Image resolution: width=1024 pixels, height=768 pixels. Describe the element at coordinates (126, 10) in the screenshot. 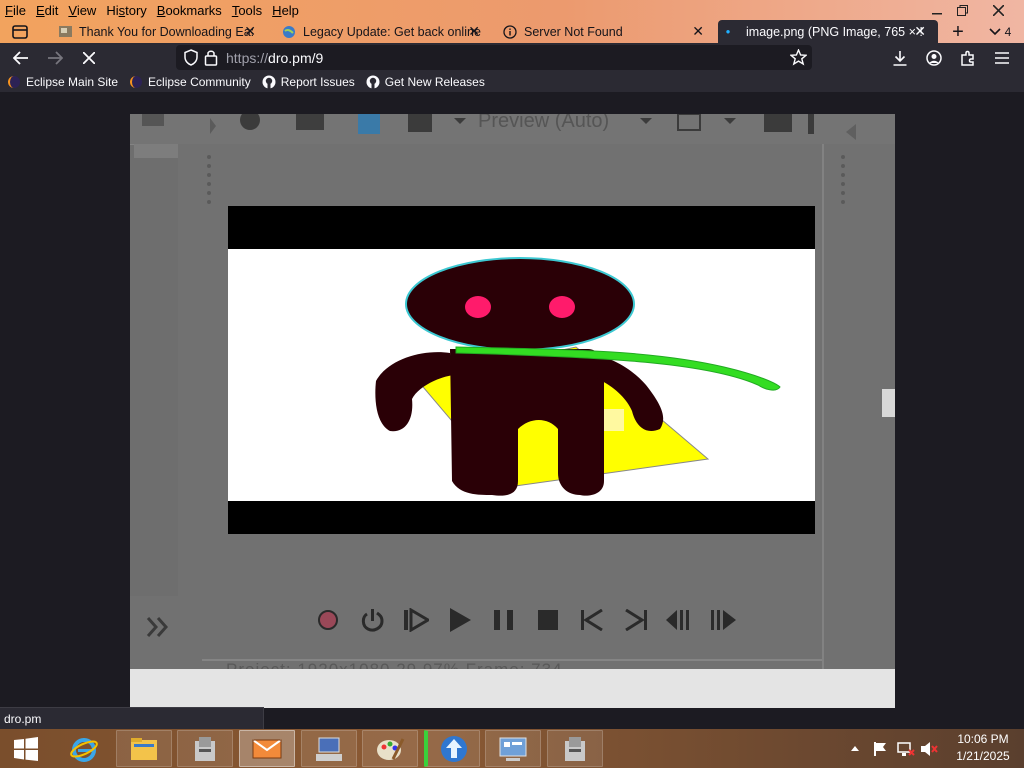

I see `menu-history: History` at that location.